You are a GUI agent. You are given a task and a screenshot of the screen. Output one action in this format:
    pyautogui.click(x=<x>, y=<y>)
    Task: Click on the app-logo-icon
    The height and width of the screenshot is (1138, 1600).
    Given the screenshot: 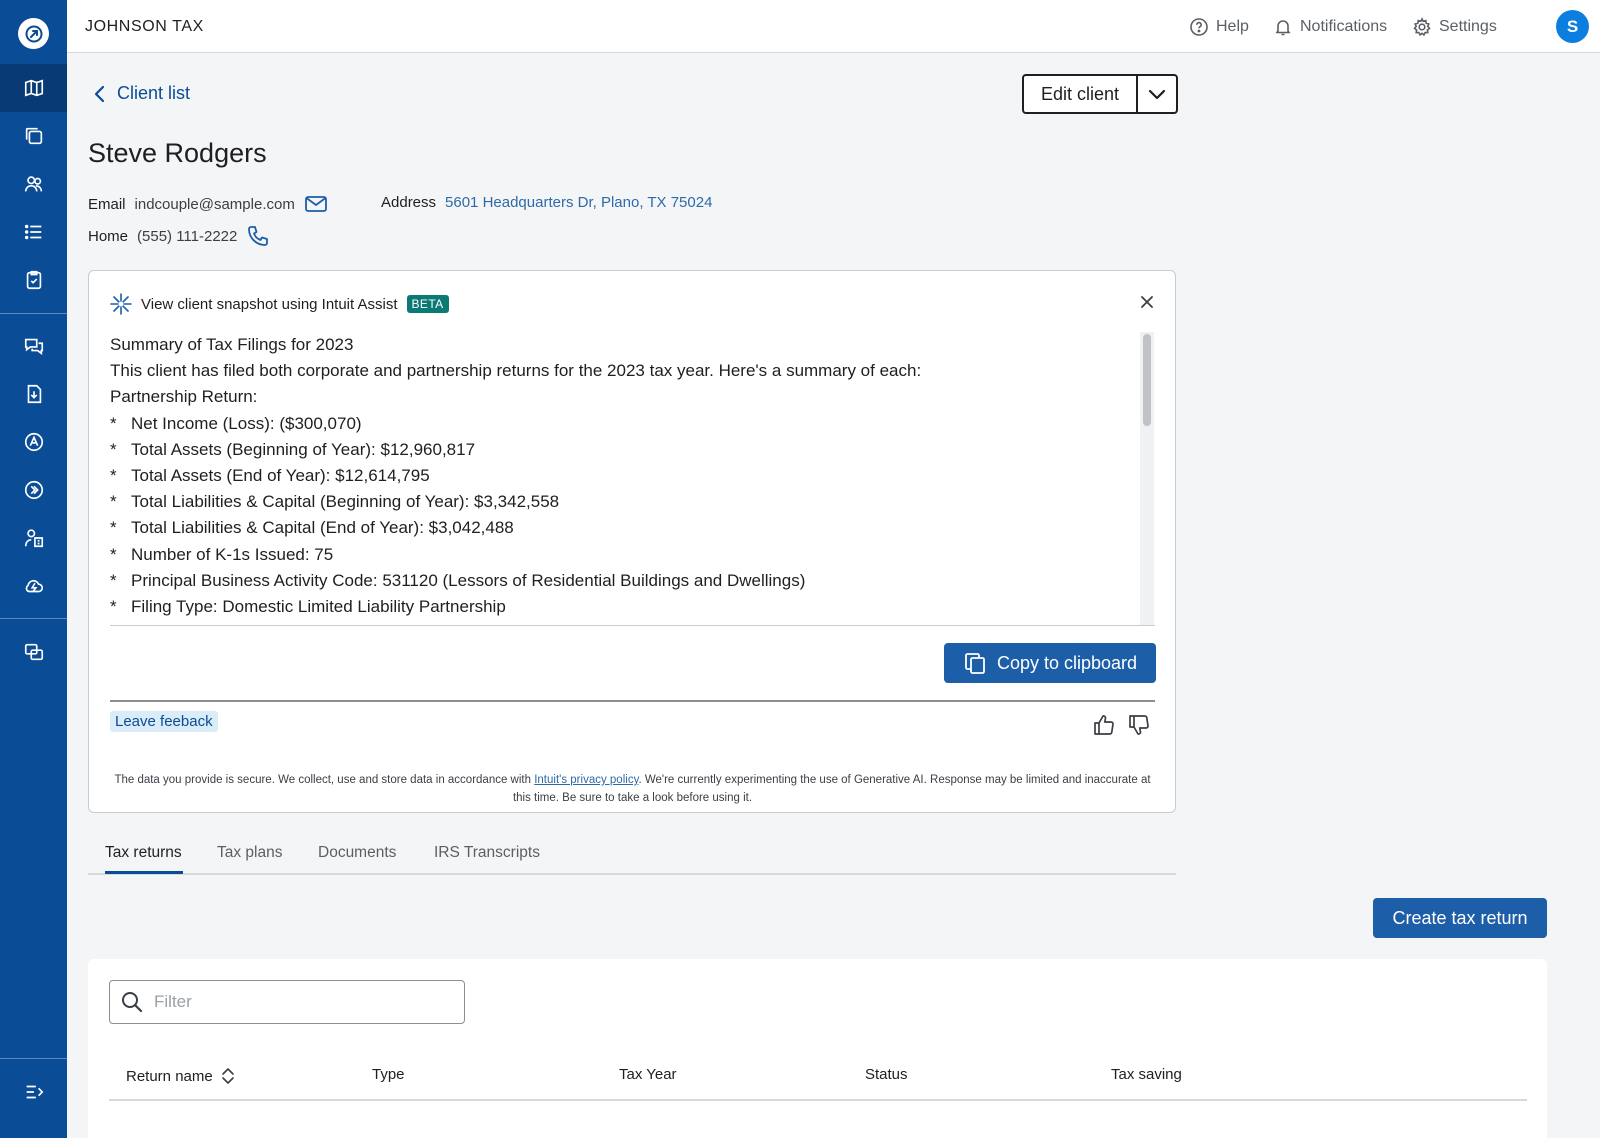 What is the action you would take?
    pyautogui.click(x=33, y=33)
    